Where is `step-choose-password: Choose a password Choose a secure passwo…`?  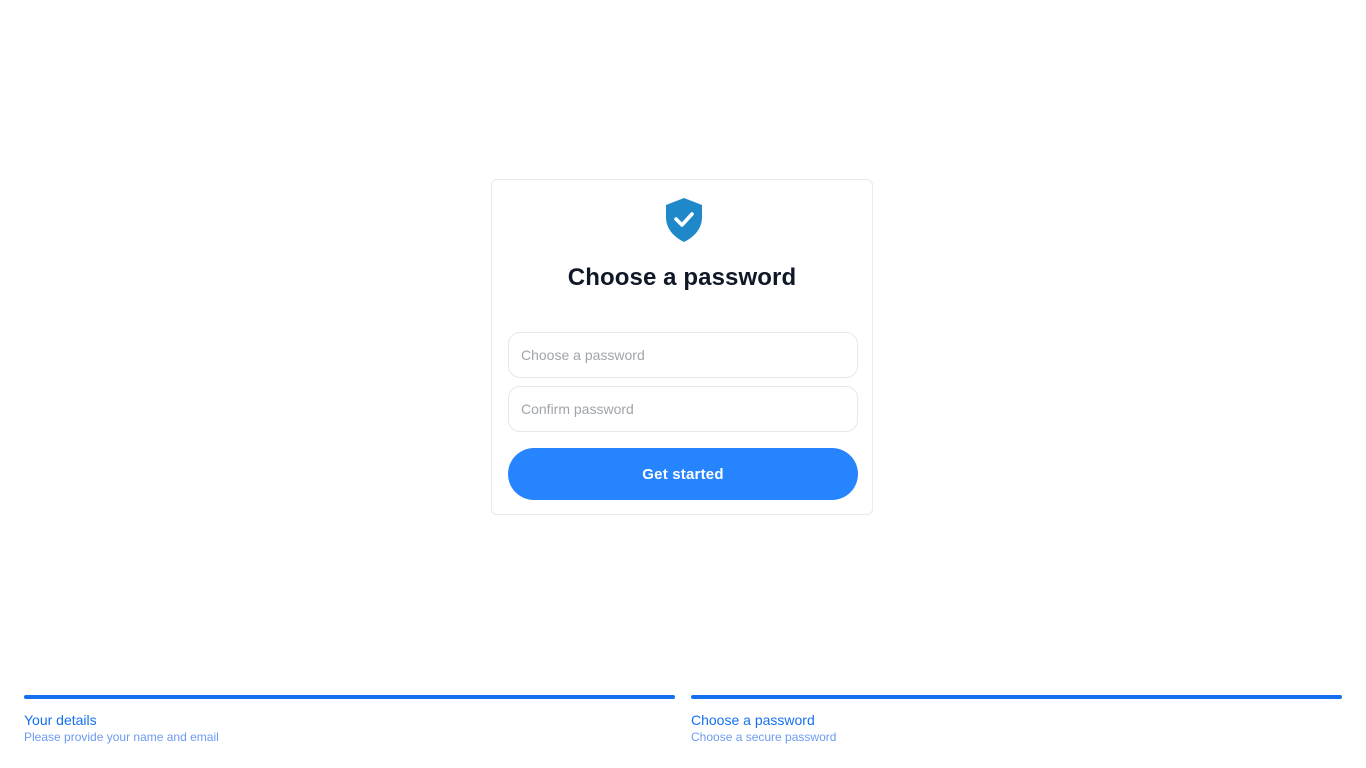 step-choose-password: Choose a password Choose a secure passwo… is located at coordinates (1016, 720).